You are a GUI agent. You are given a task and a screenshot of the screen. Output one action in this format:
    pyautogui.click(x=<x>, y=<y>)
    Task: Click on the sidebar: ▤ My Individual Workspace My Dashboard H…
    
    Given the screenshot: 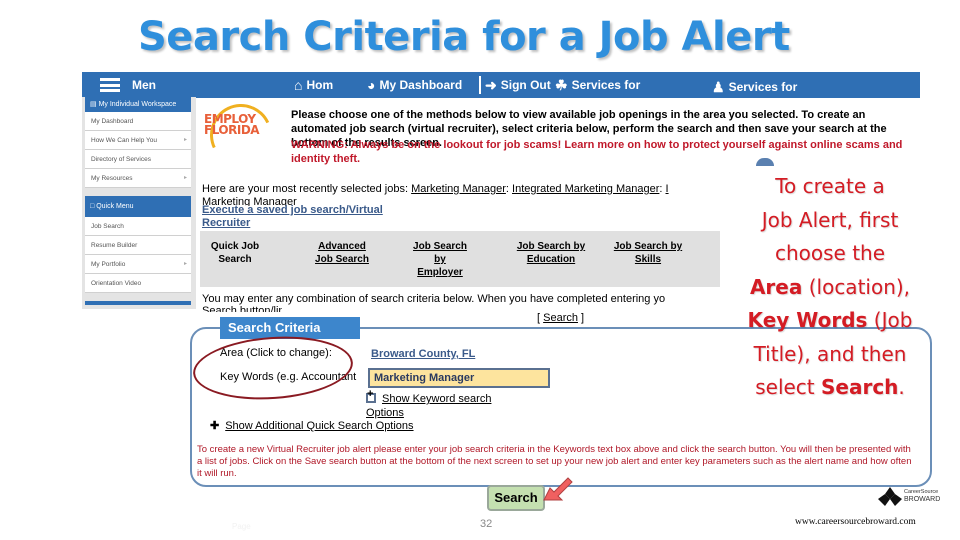 What is the action you would take?
    pyautogui.click(x=139, y=203)
    